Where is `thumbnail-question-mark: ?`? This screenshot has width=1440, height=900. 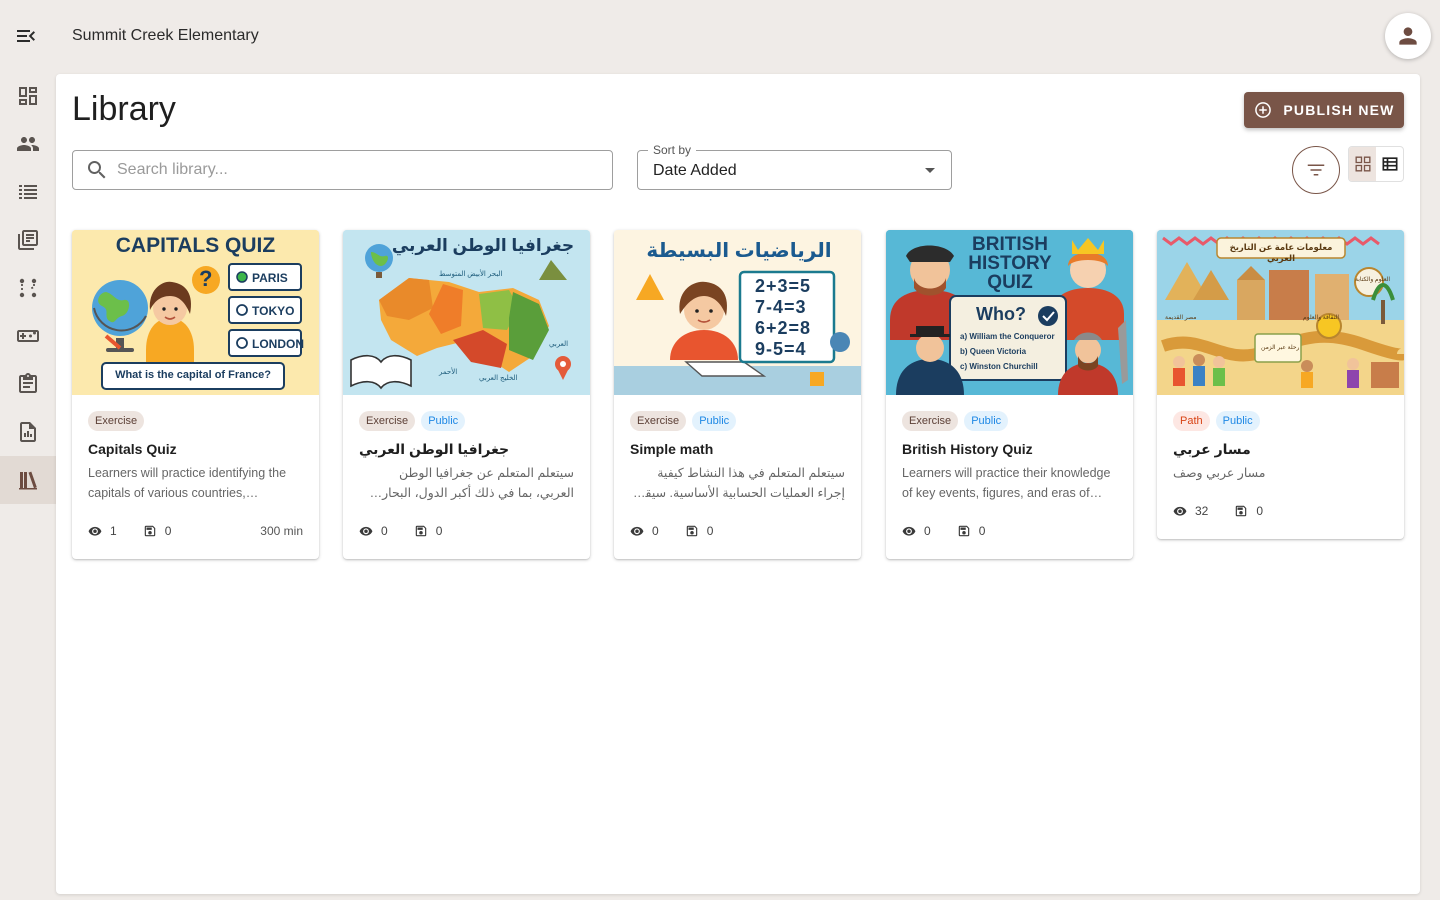
thumbnail-question-mark: ? is located at coordinates (206, 278).